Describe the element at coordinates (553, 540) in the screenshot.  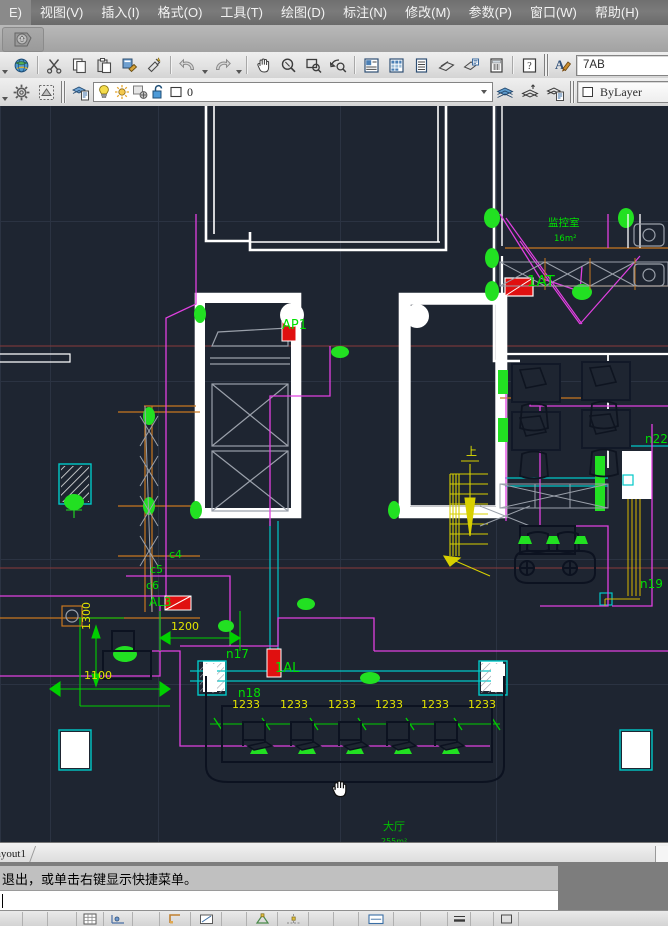
I see `reception-devices` at that location.